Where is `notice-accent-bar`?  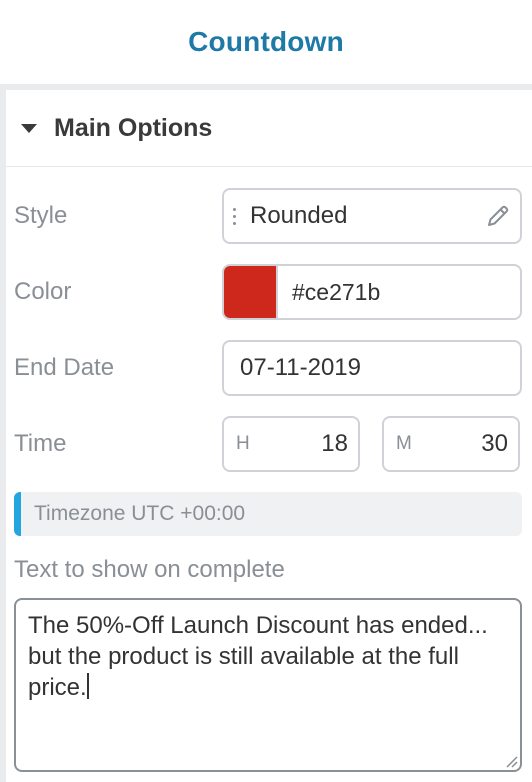 notice-accent-bar is located at coordinates (17, 514).